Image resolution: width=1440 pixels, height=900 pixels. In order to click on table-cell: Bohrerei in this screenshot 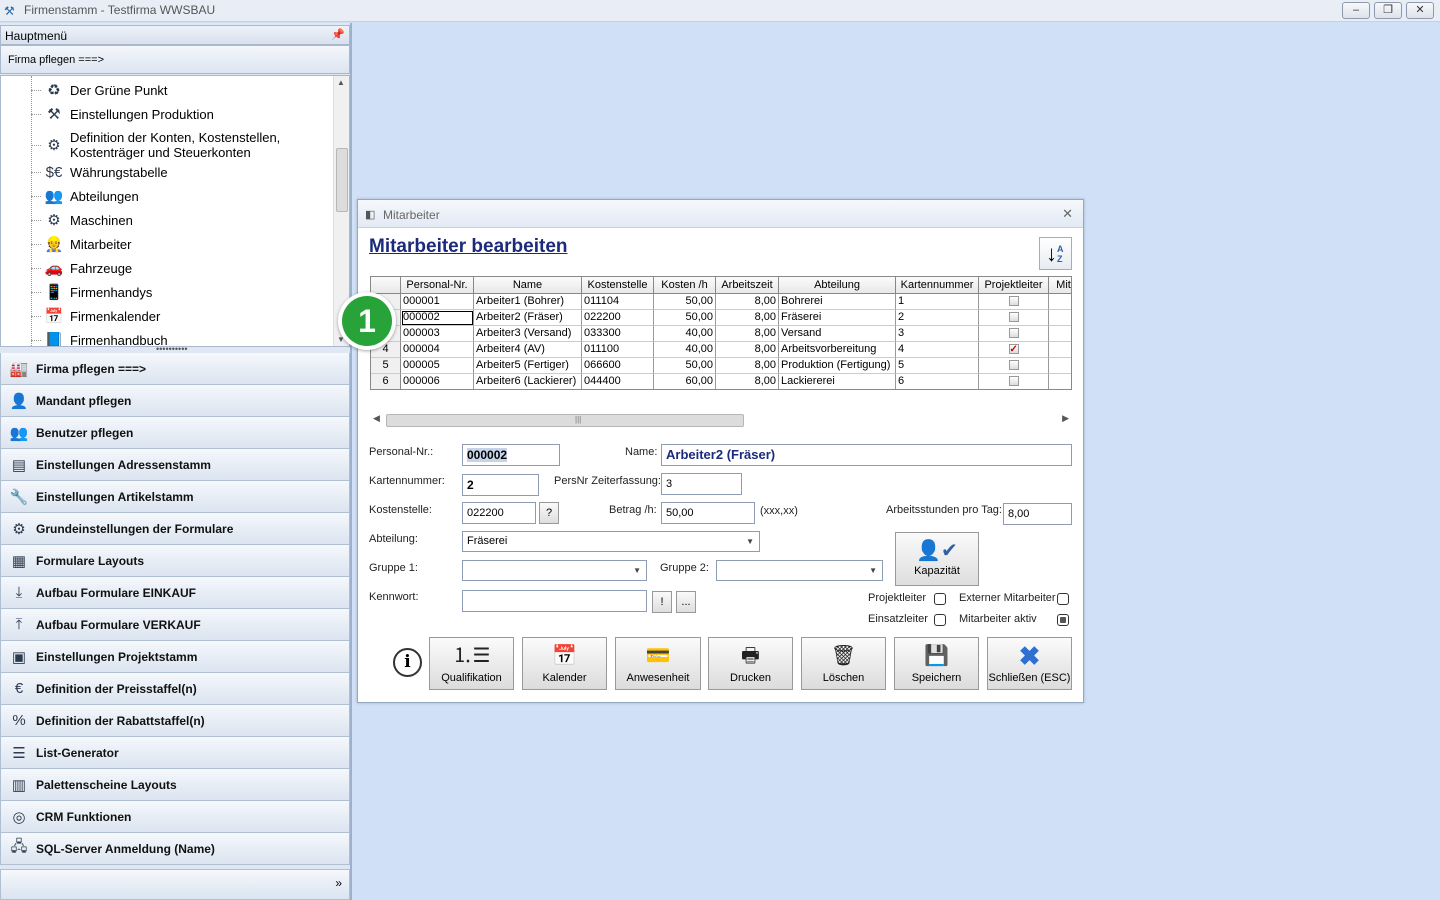, I will do `click(837, 302)`.